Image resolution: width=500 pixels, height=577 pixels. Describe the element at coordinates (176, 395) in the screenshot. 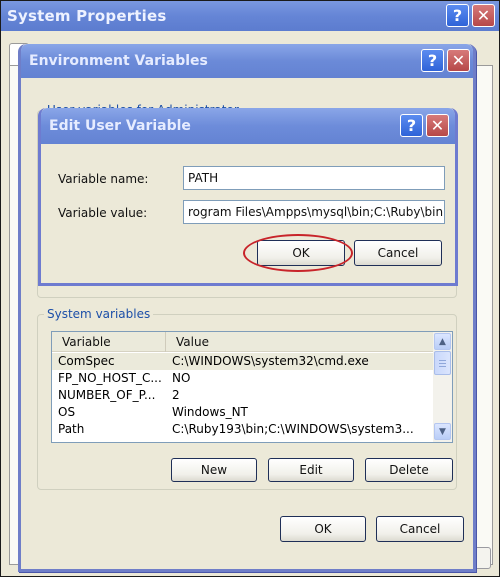

I see `value-cell: 2` at that location.